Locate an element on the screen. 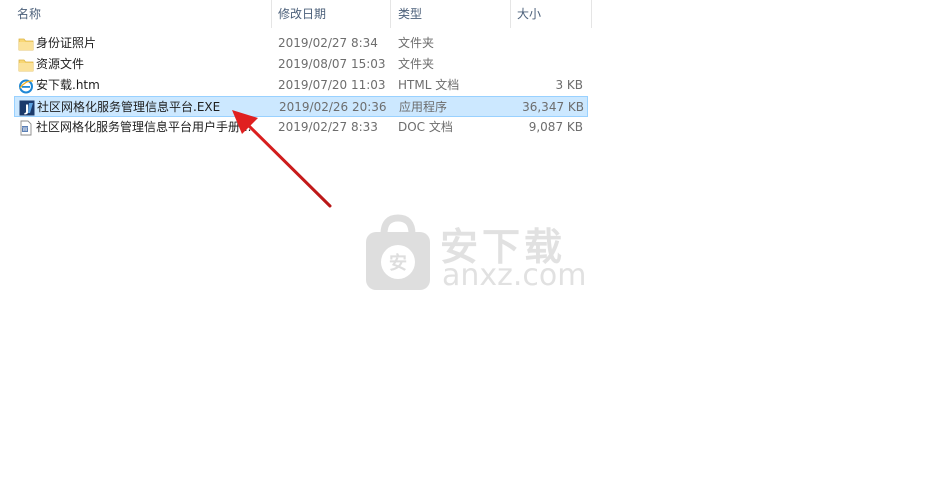  watermark-domain-text: anxz.com is located at coordinates (514, 275).